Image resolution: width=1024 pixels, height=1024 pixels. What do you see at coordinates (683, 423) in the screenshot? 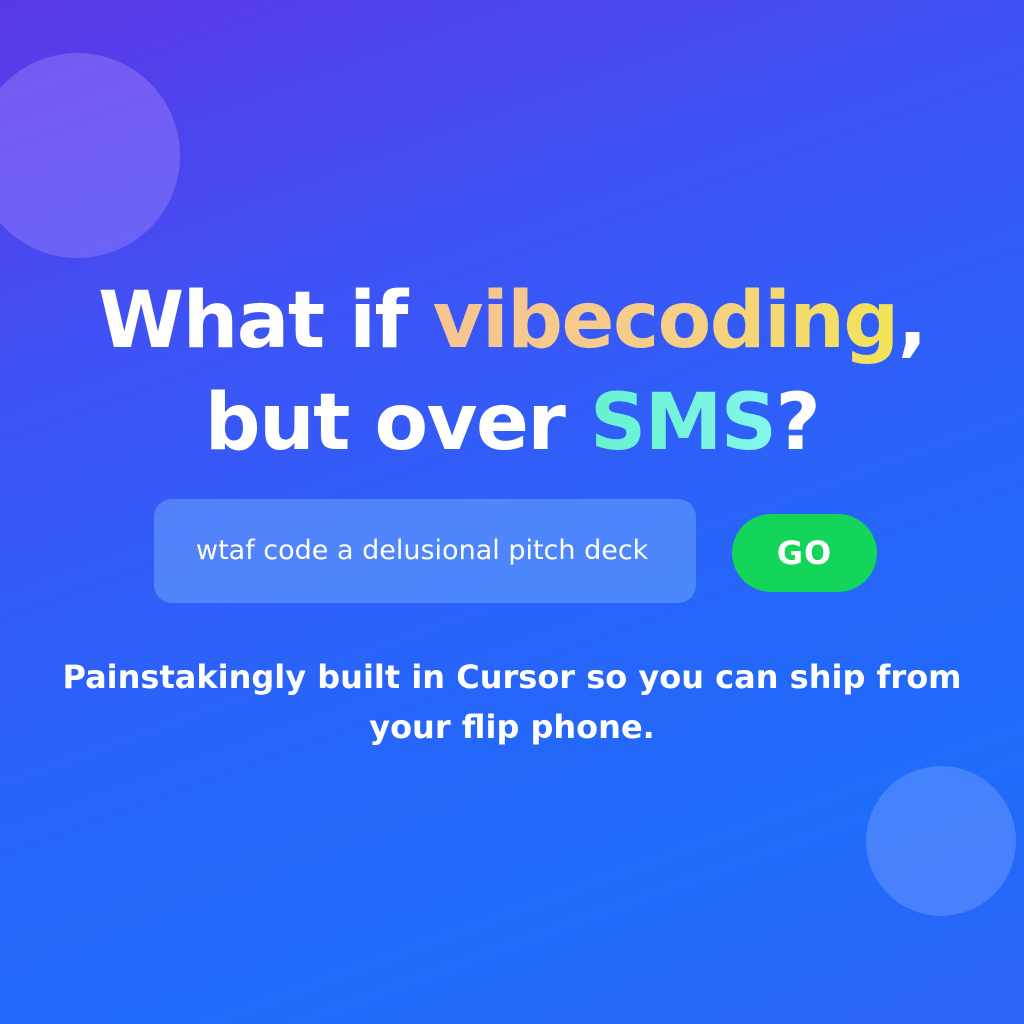
I see `headline-highlight-sms: SMS` at bounding box center [683, 423].